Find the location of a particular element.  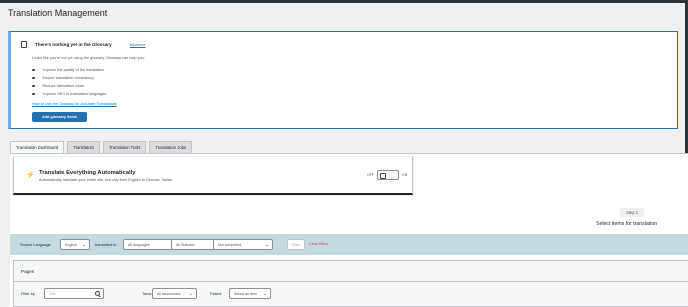

page-title: Translation Management is located at coordinates (58, 13).